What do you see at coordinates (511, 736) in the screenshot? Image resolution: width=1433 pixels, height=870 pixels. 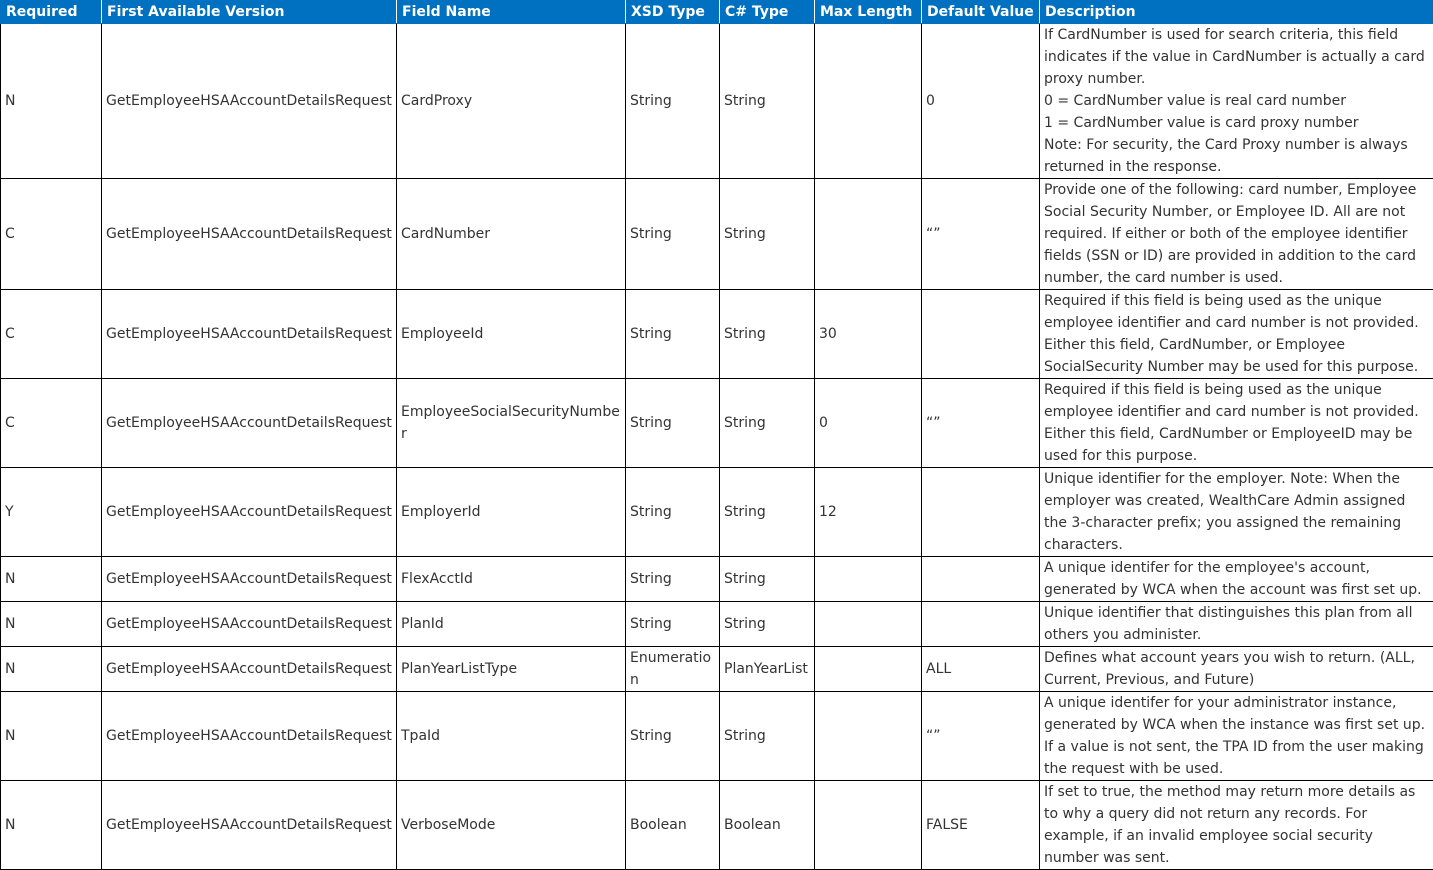 I see `cell-field-name: TpaId` at bounding box center [511, 736].